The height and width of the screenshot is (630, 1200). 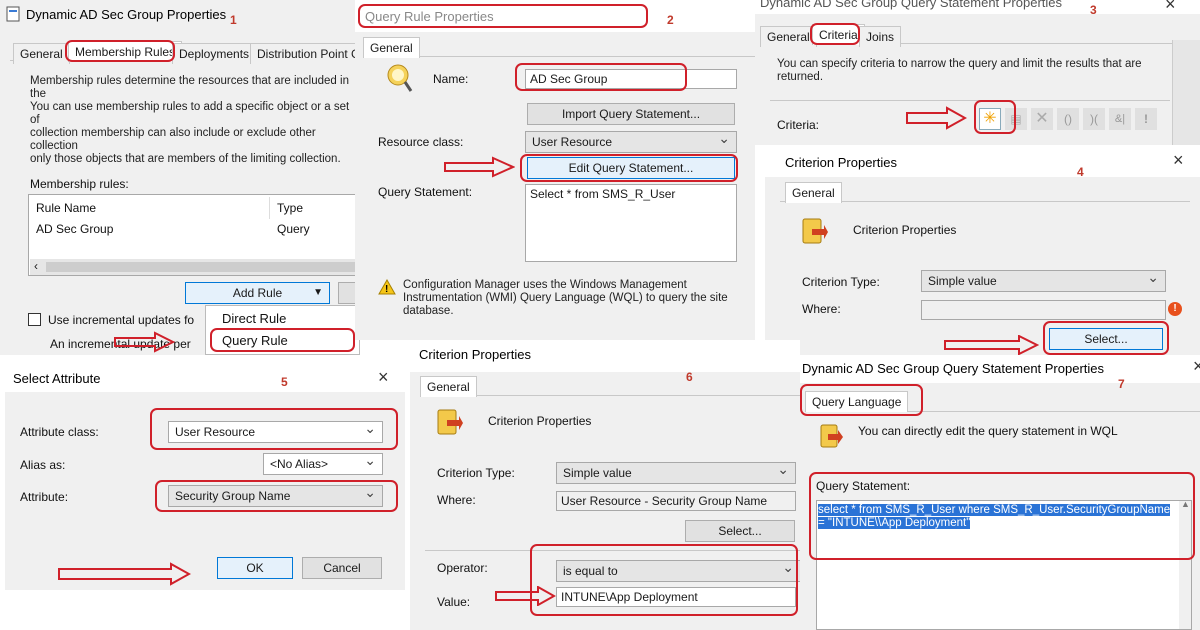 I want to click on tab-criteria: Criteria, so click(x=838, y=34).